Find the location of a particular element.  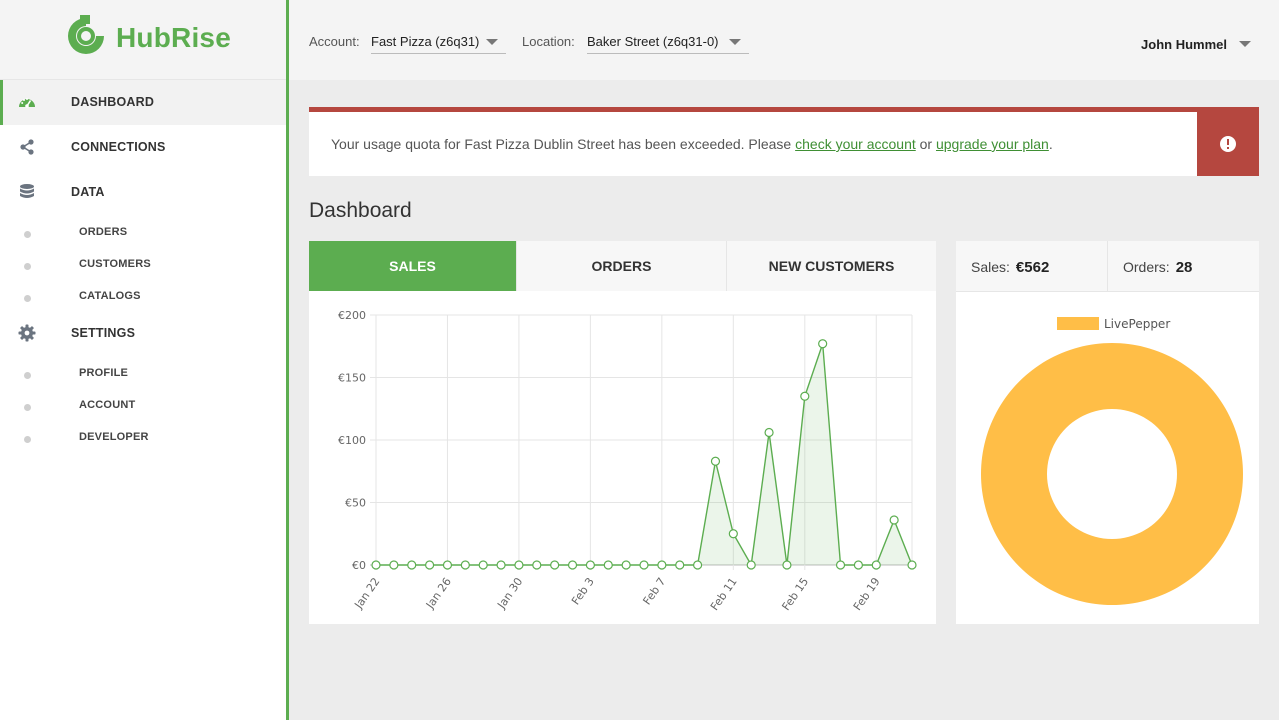

sidebar-item-dashboard: DASHBOARD is located at coordinates (143, 102).